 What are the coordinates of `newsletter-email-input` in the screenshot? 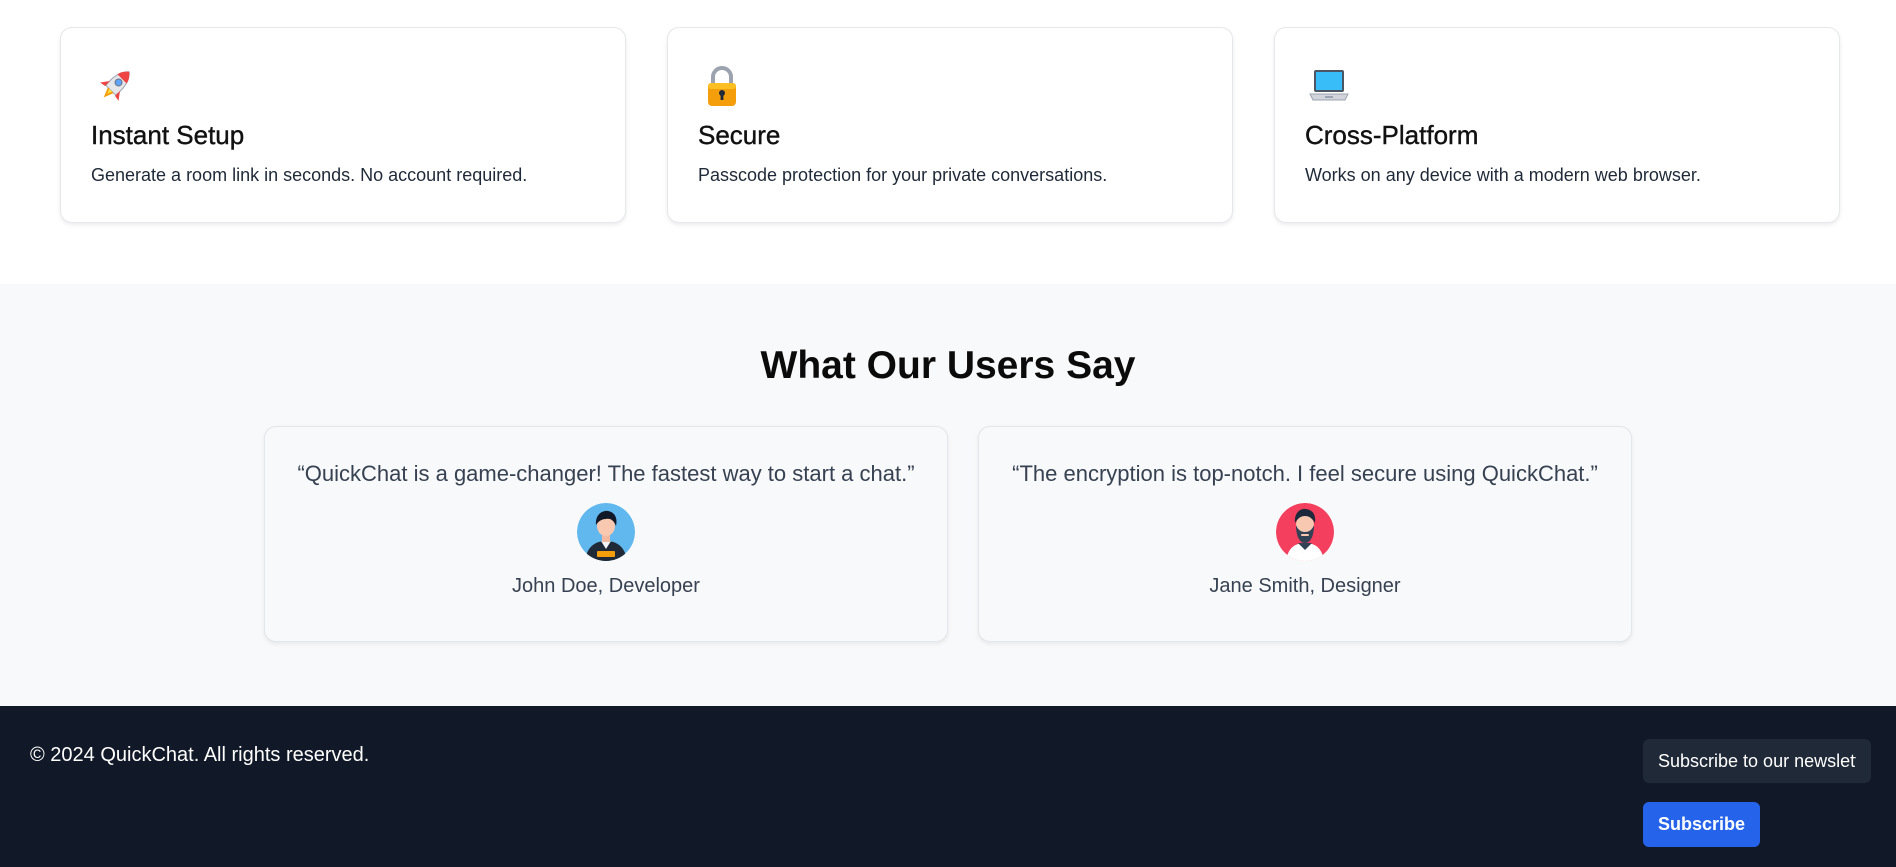 It's located at (1757, 761).